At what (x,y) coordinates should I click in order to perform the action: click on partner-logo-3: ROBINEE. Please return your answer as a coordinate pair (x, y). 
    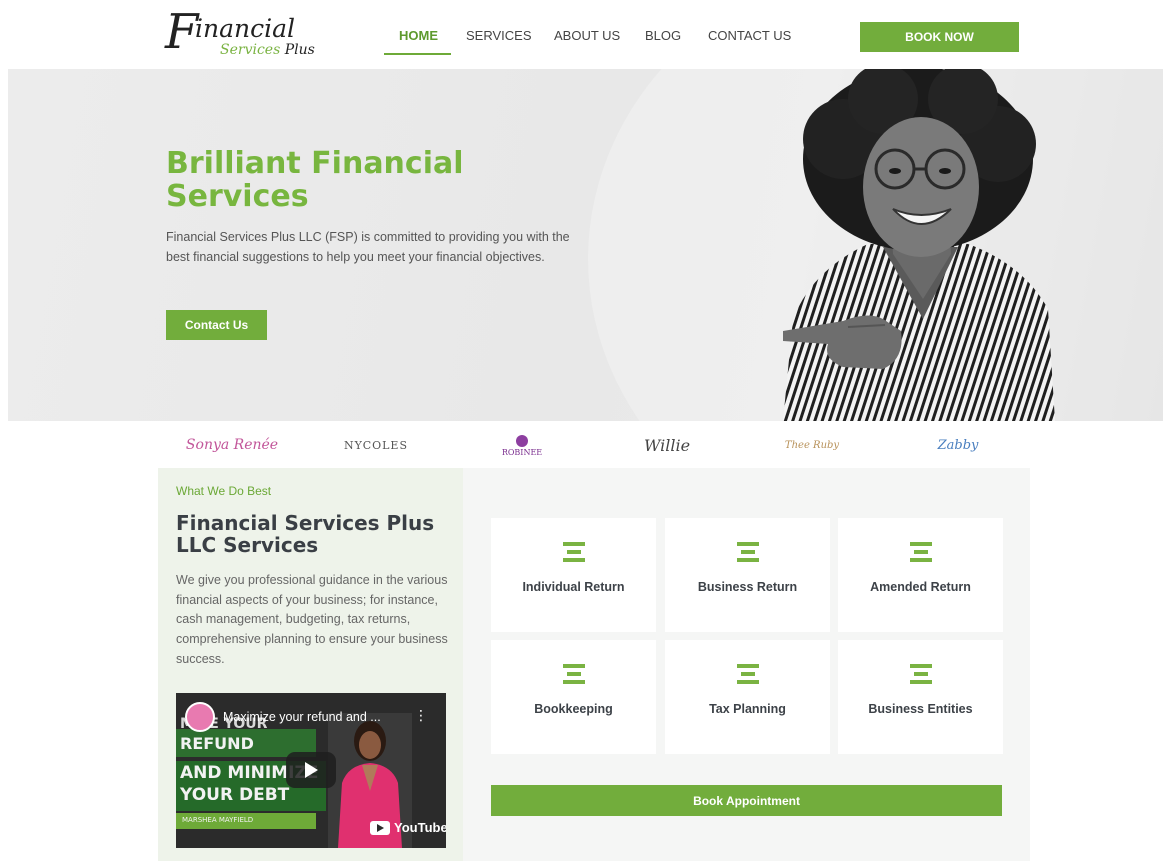
    Looking at the image, I should click on (522, 445).